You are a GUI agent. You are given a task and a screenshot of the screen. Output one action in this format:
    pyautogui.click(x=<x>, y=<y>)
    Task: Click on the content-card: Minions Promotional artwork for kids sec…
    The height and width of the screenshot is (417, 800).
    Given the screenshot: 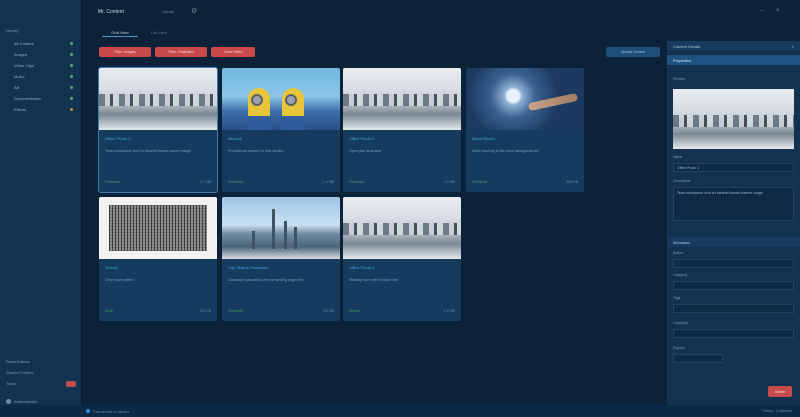 What is the action you would take?
    pyautogui.click(x=281, y=130)
    